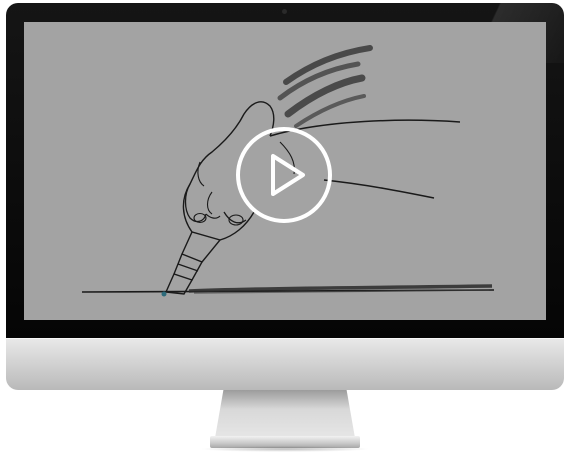  What do you see at coordinates (285, 364) in the screenshot?
I see `monitor-chin` at bounding box center [285, 364].